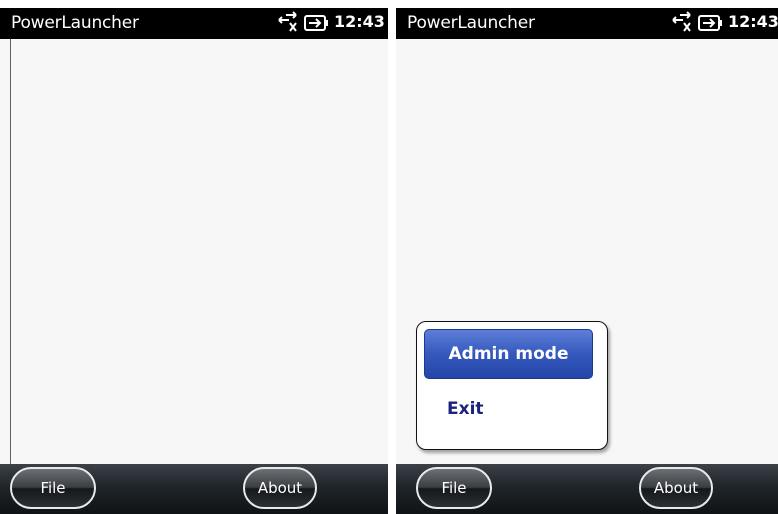 The image size is (778, 514). What do you see at coordinates (465, 409) in the screenshot?
I see `menu-item-exit: Exit` at bounding box center [465, 409].